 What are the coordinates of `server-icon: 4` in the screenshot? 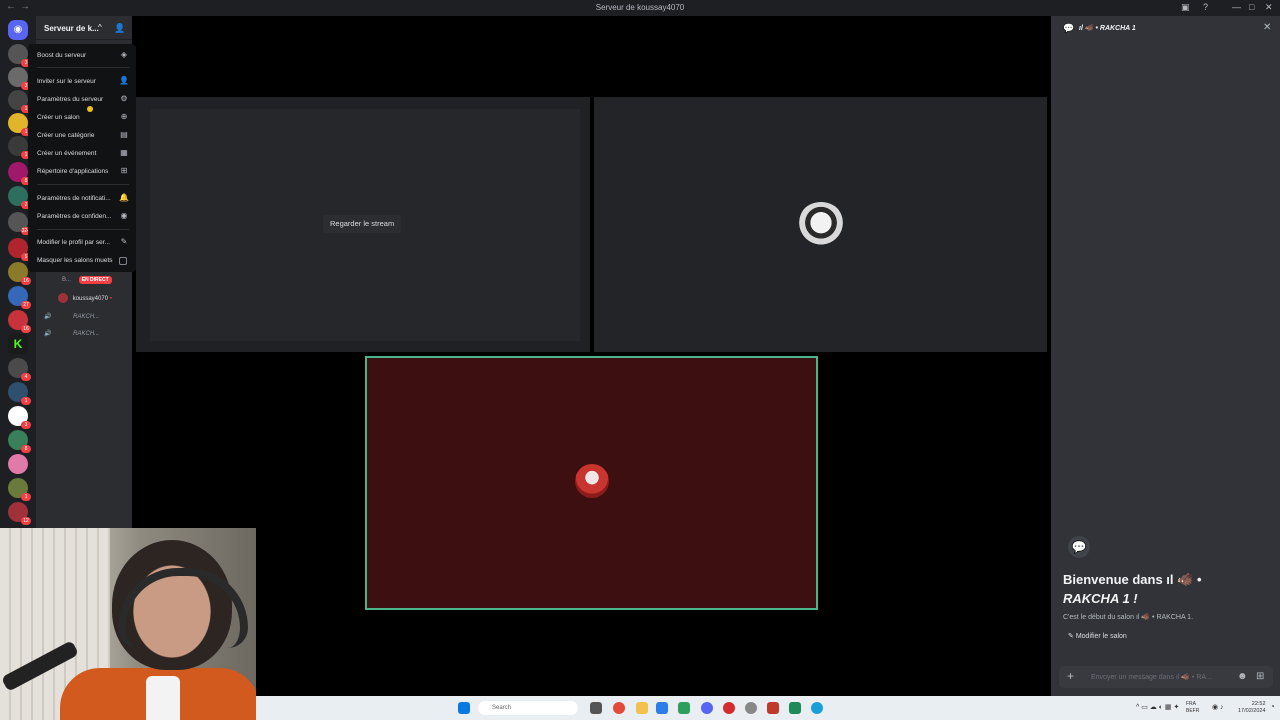 It's located at (19, 369).